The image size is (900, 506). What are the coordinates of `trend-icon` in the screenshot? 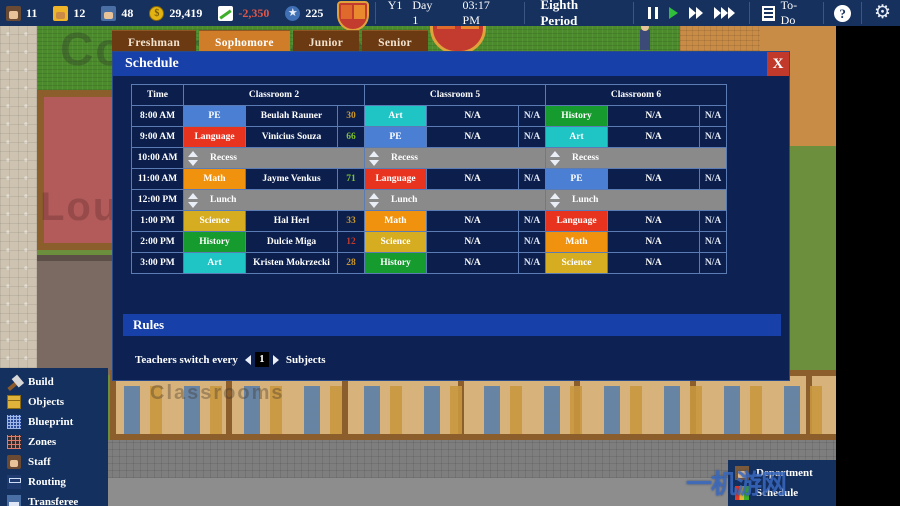 It's located at (226, 13).